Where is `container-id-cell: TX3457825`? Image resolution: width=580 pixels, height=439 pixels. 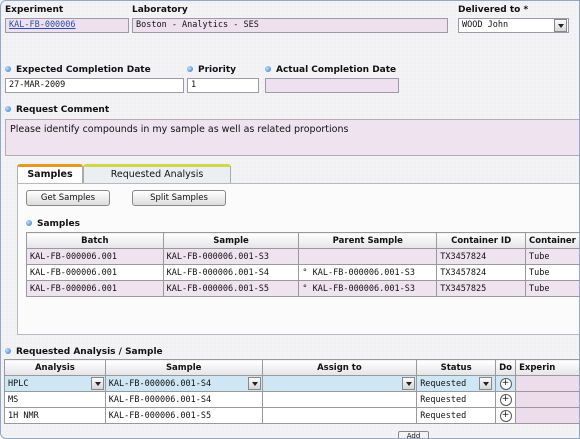
container-id-cell: TX3457825 is located at coordinates (481, 288).